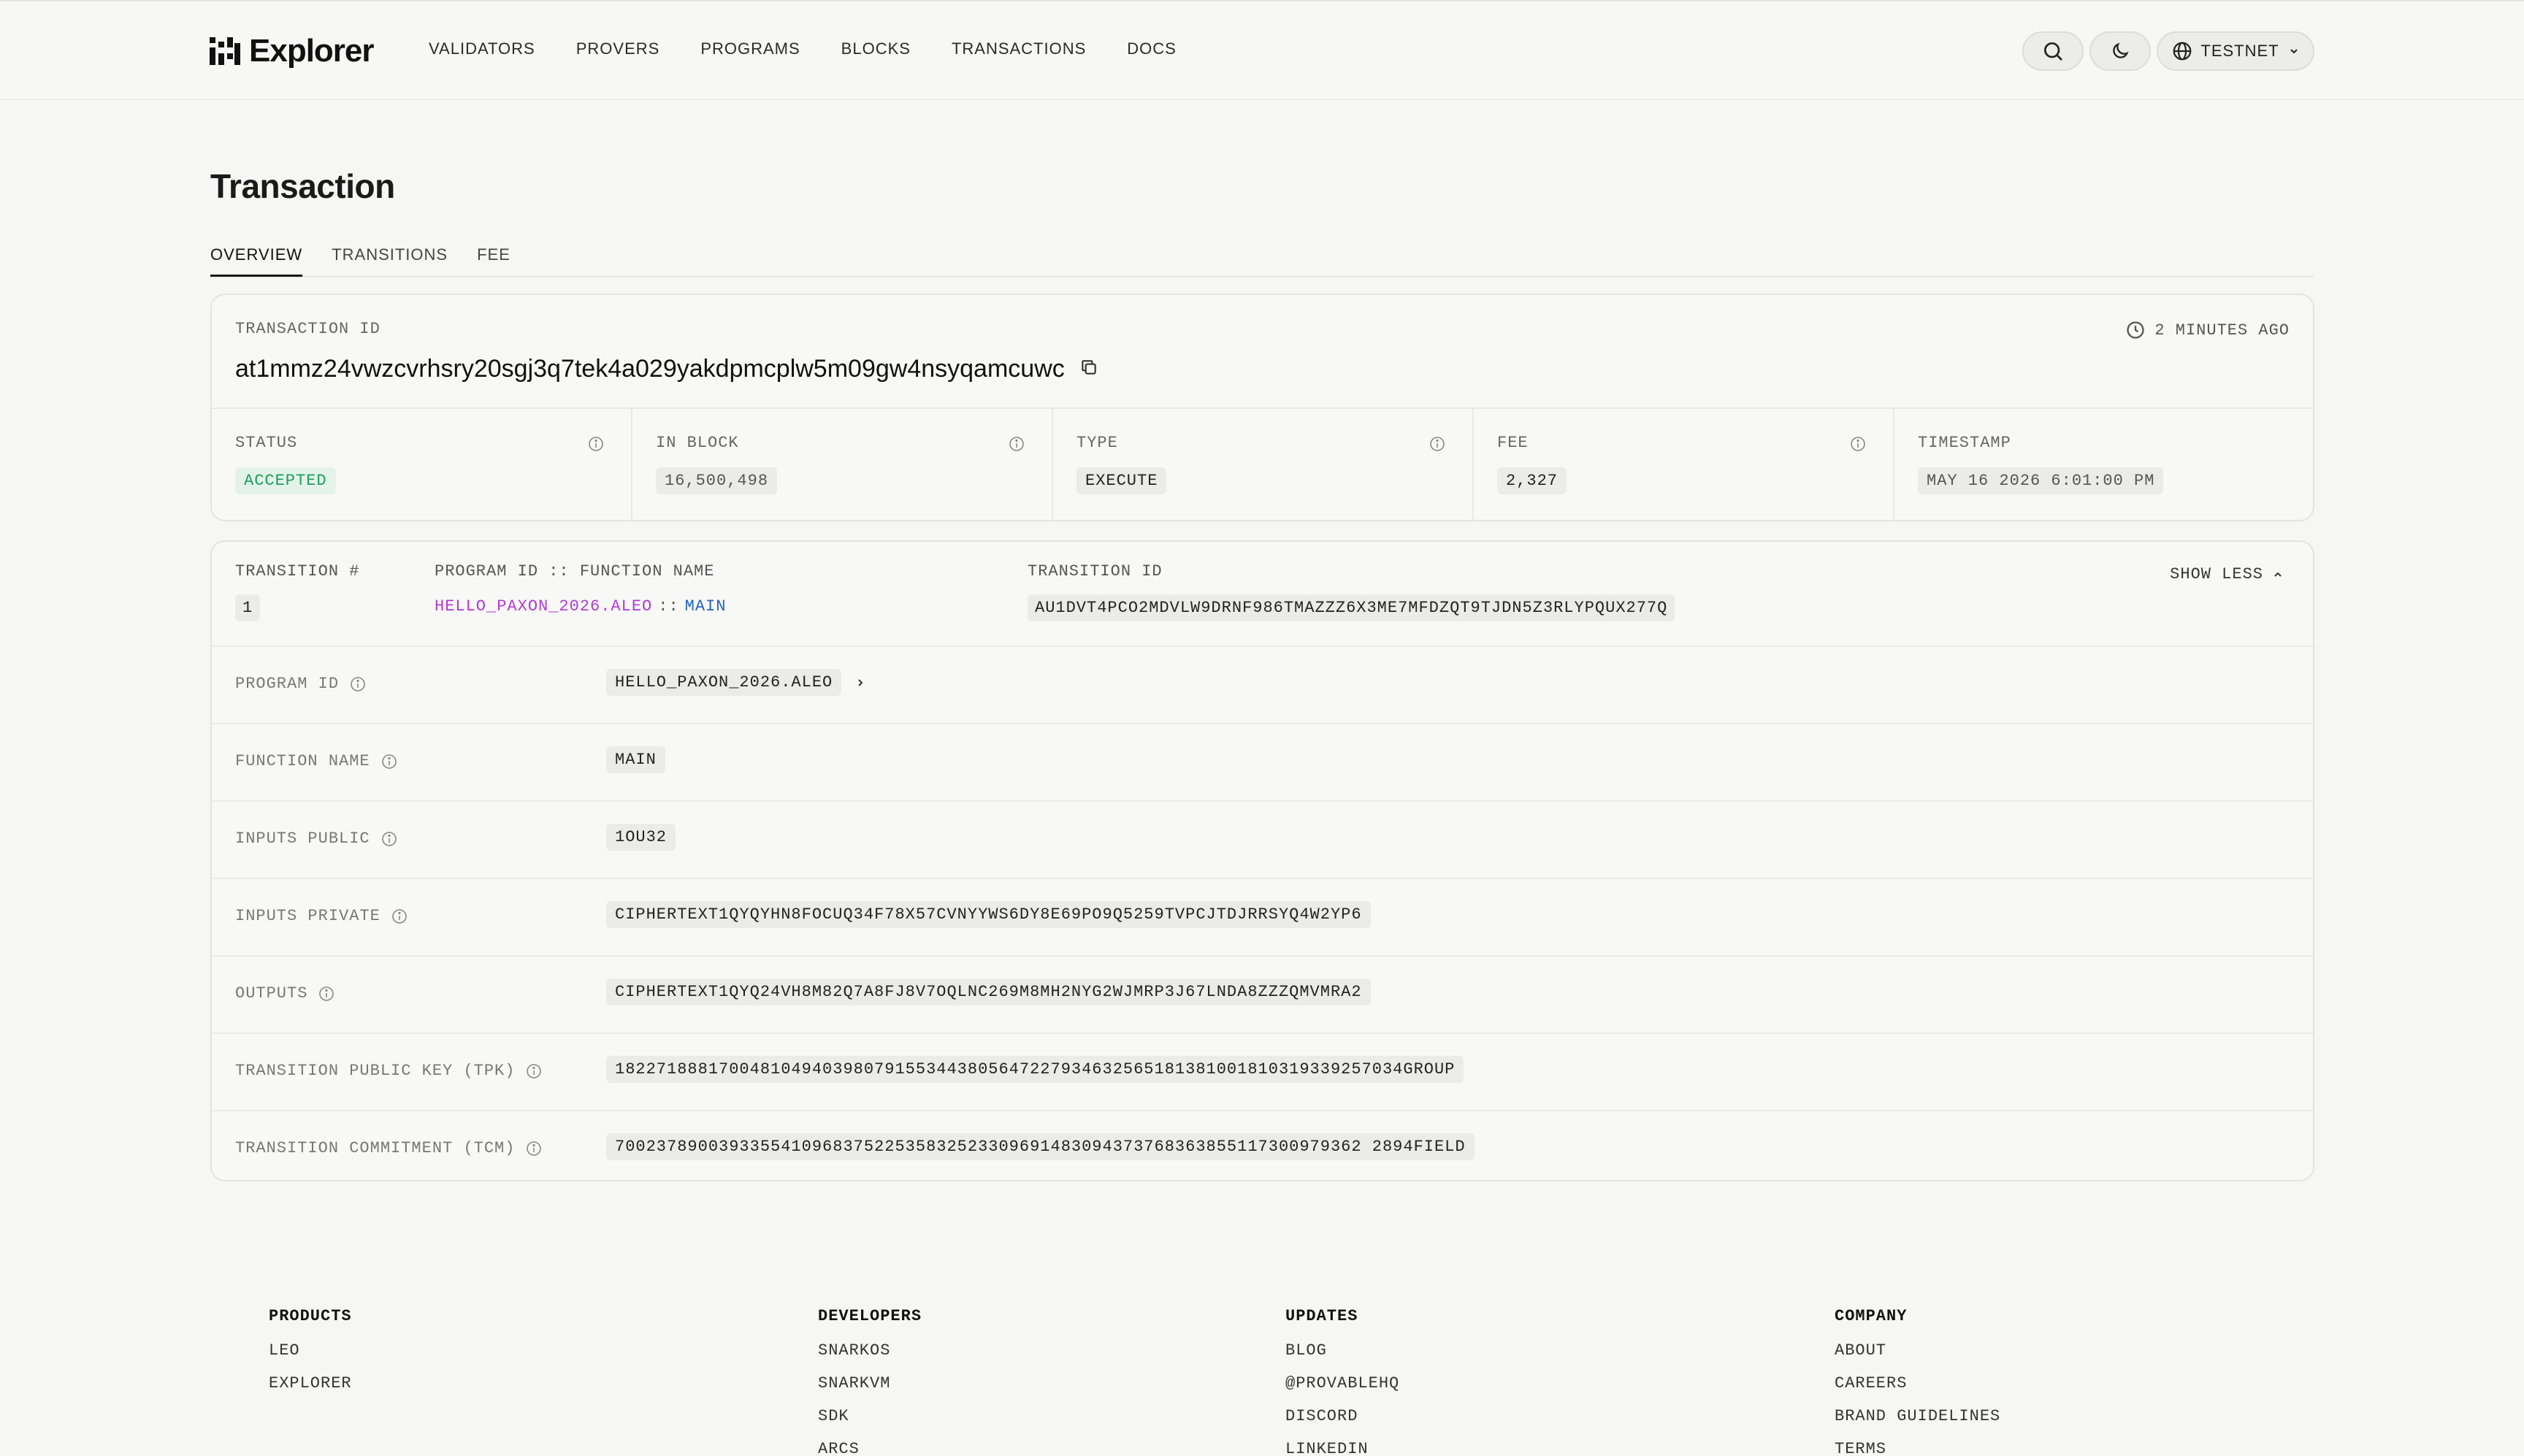  Describe the element at coordinates (1019, 48) in the screenshot. I see `nav-transactions: TRANSACTIONS` at that location.